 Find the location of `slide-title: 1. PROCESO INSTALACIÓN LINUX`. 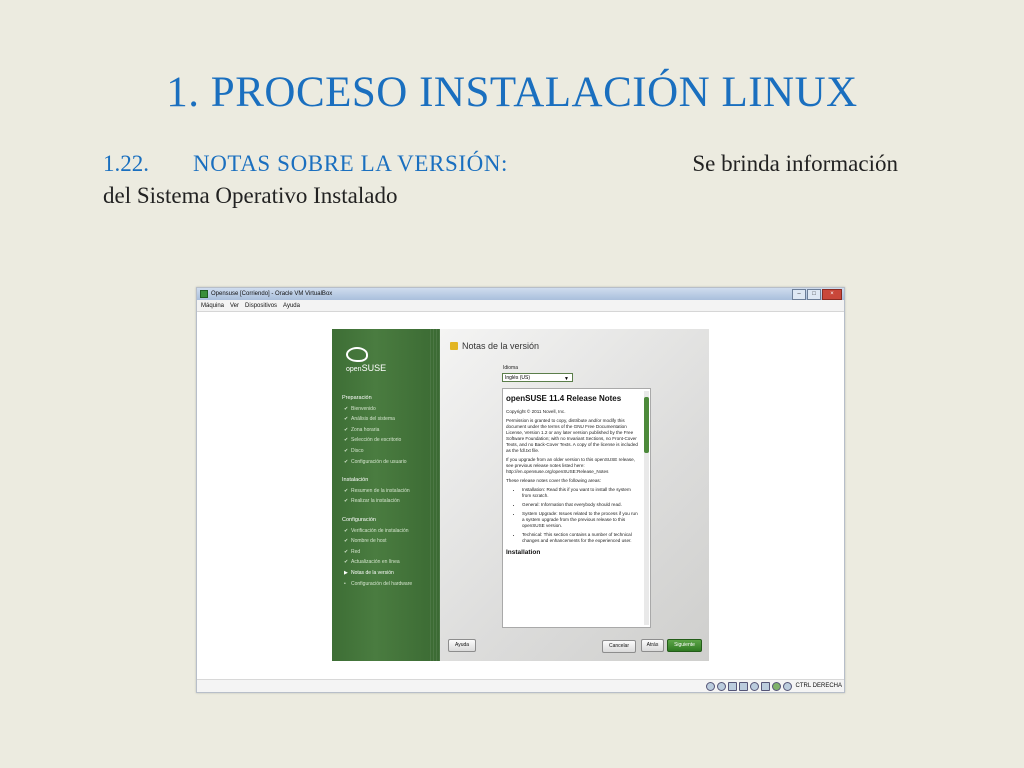

slide-title: 1. PROCESO INSTALACIÓN LINUX is located at coordinates (512, 92).